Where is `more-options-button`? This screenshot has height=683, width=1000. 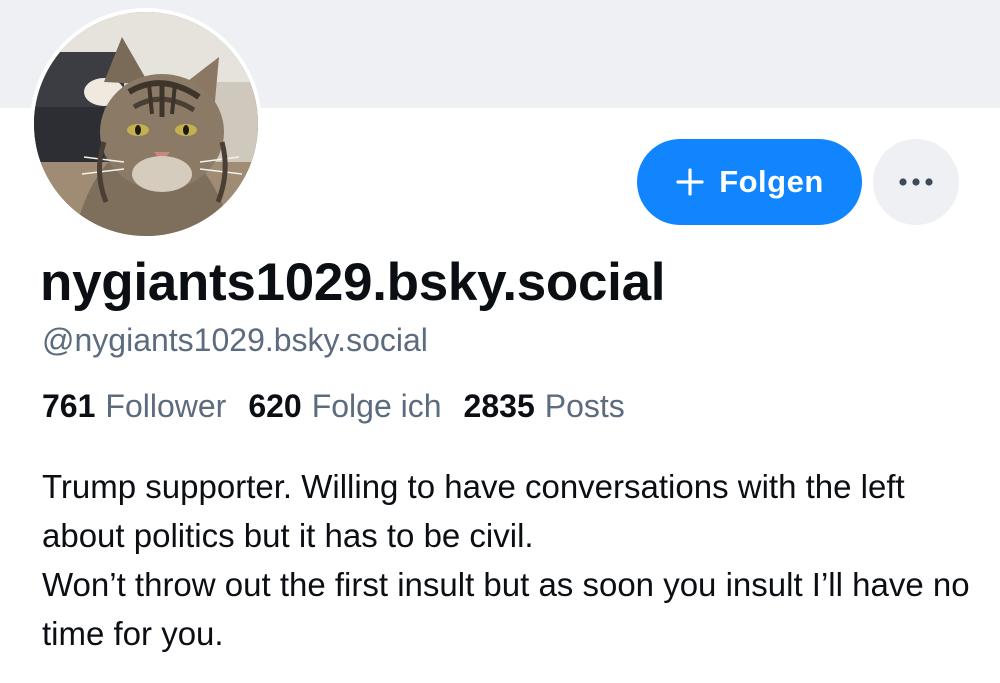 more-options-button is located at coordinates (916, 182).